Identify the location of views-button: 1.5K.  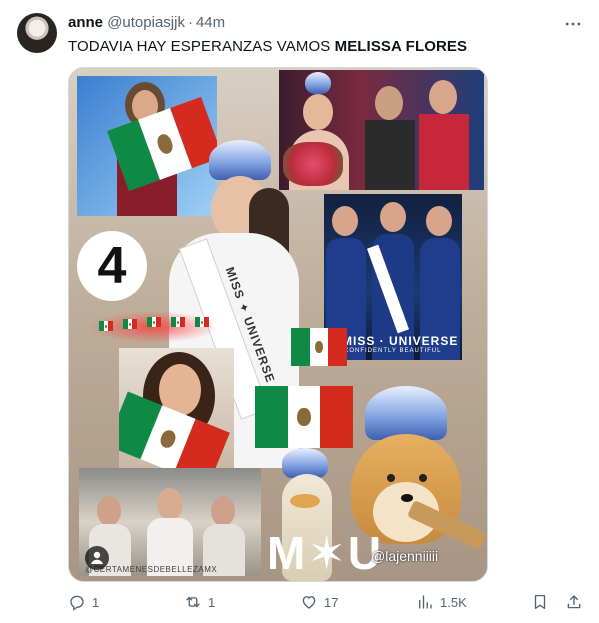
(441, 602).